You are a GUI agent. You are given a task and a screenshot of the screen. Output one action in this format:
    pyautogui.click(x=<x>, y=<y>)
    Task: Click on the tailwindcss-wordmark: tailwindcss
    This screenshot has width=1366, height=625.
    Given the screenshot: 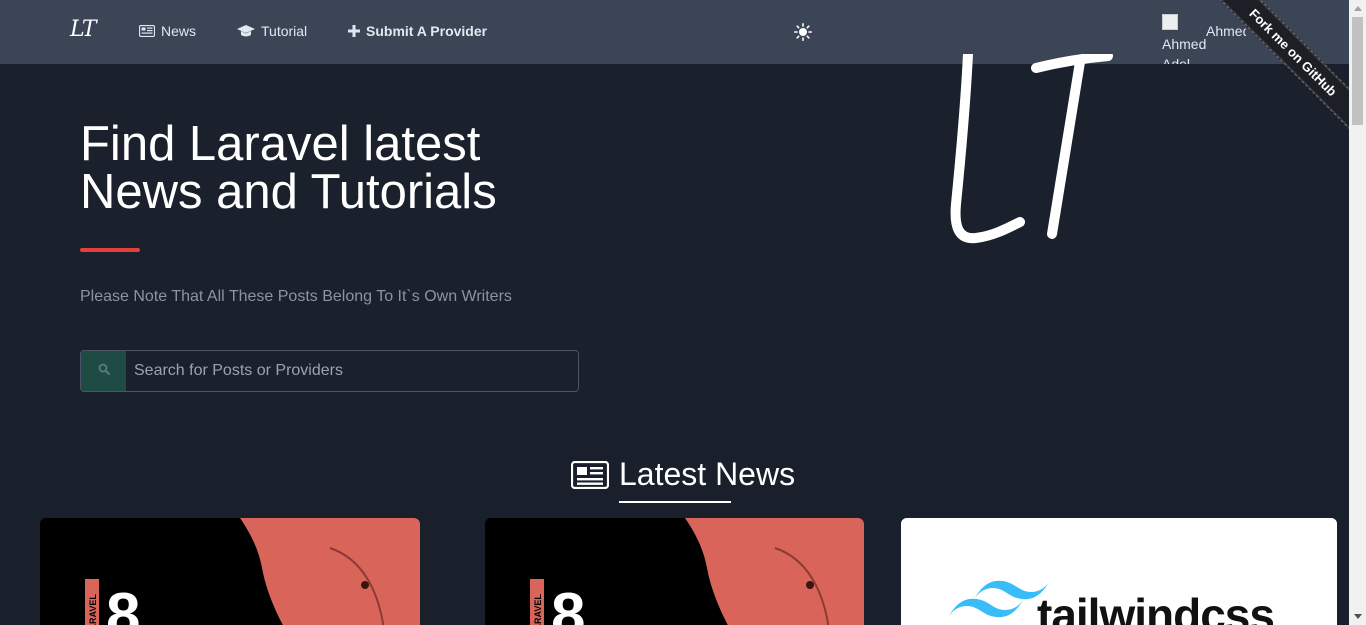 What is the action you would take?
    pyautogui.click(x=1156, y=607)
    